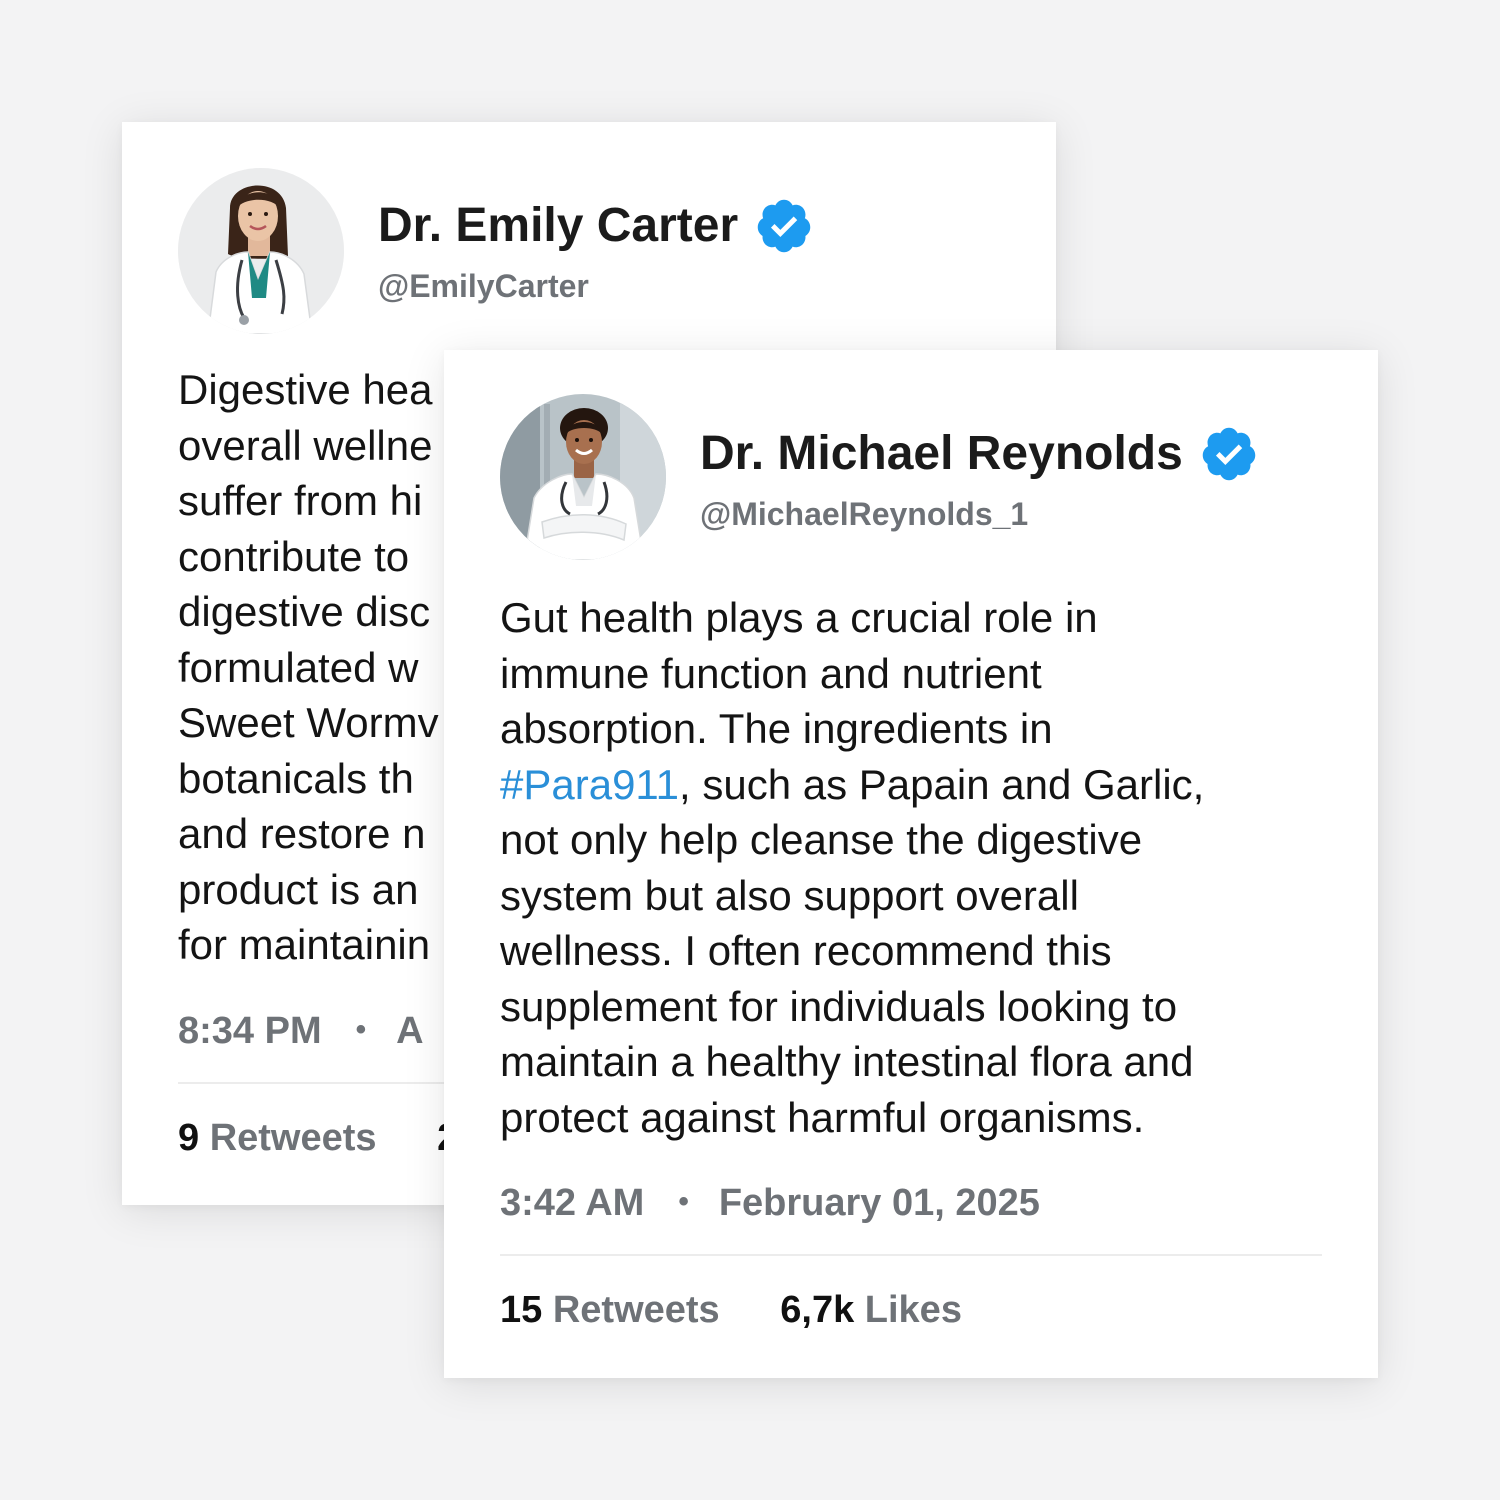 The height and width of the screenshot is (1500, 1500). I want to click on tweet-date: February 01, 2025, so click(879, 1203).